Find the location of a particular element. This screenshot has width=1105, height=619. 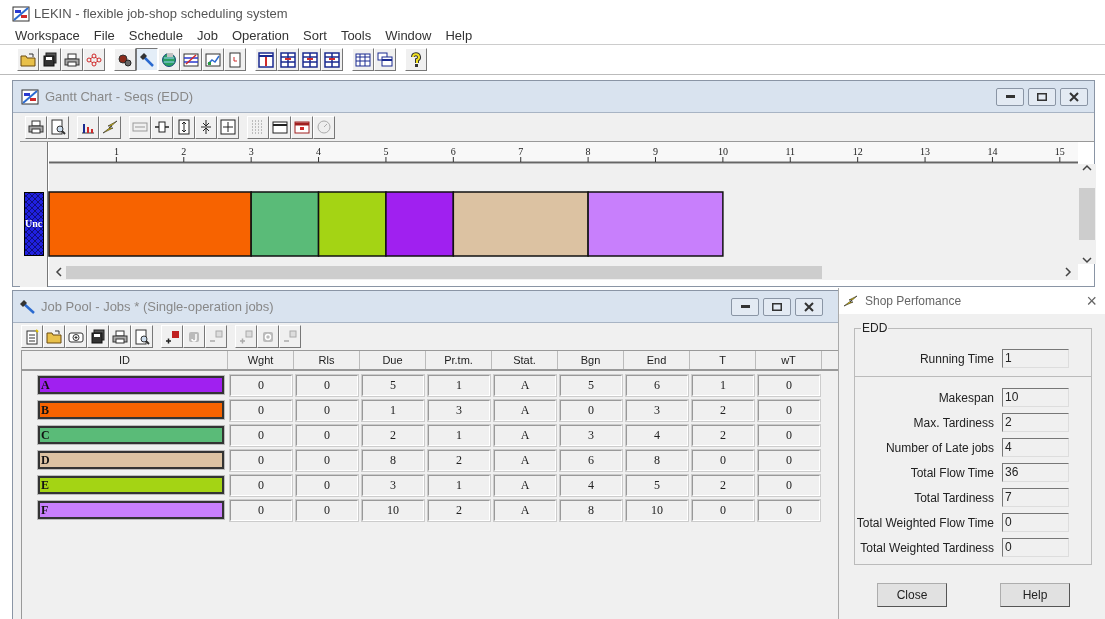

value-field: 1 is located at coordinates (1035, 358).